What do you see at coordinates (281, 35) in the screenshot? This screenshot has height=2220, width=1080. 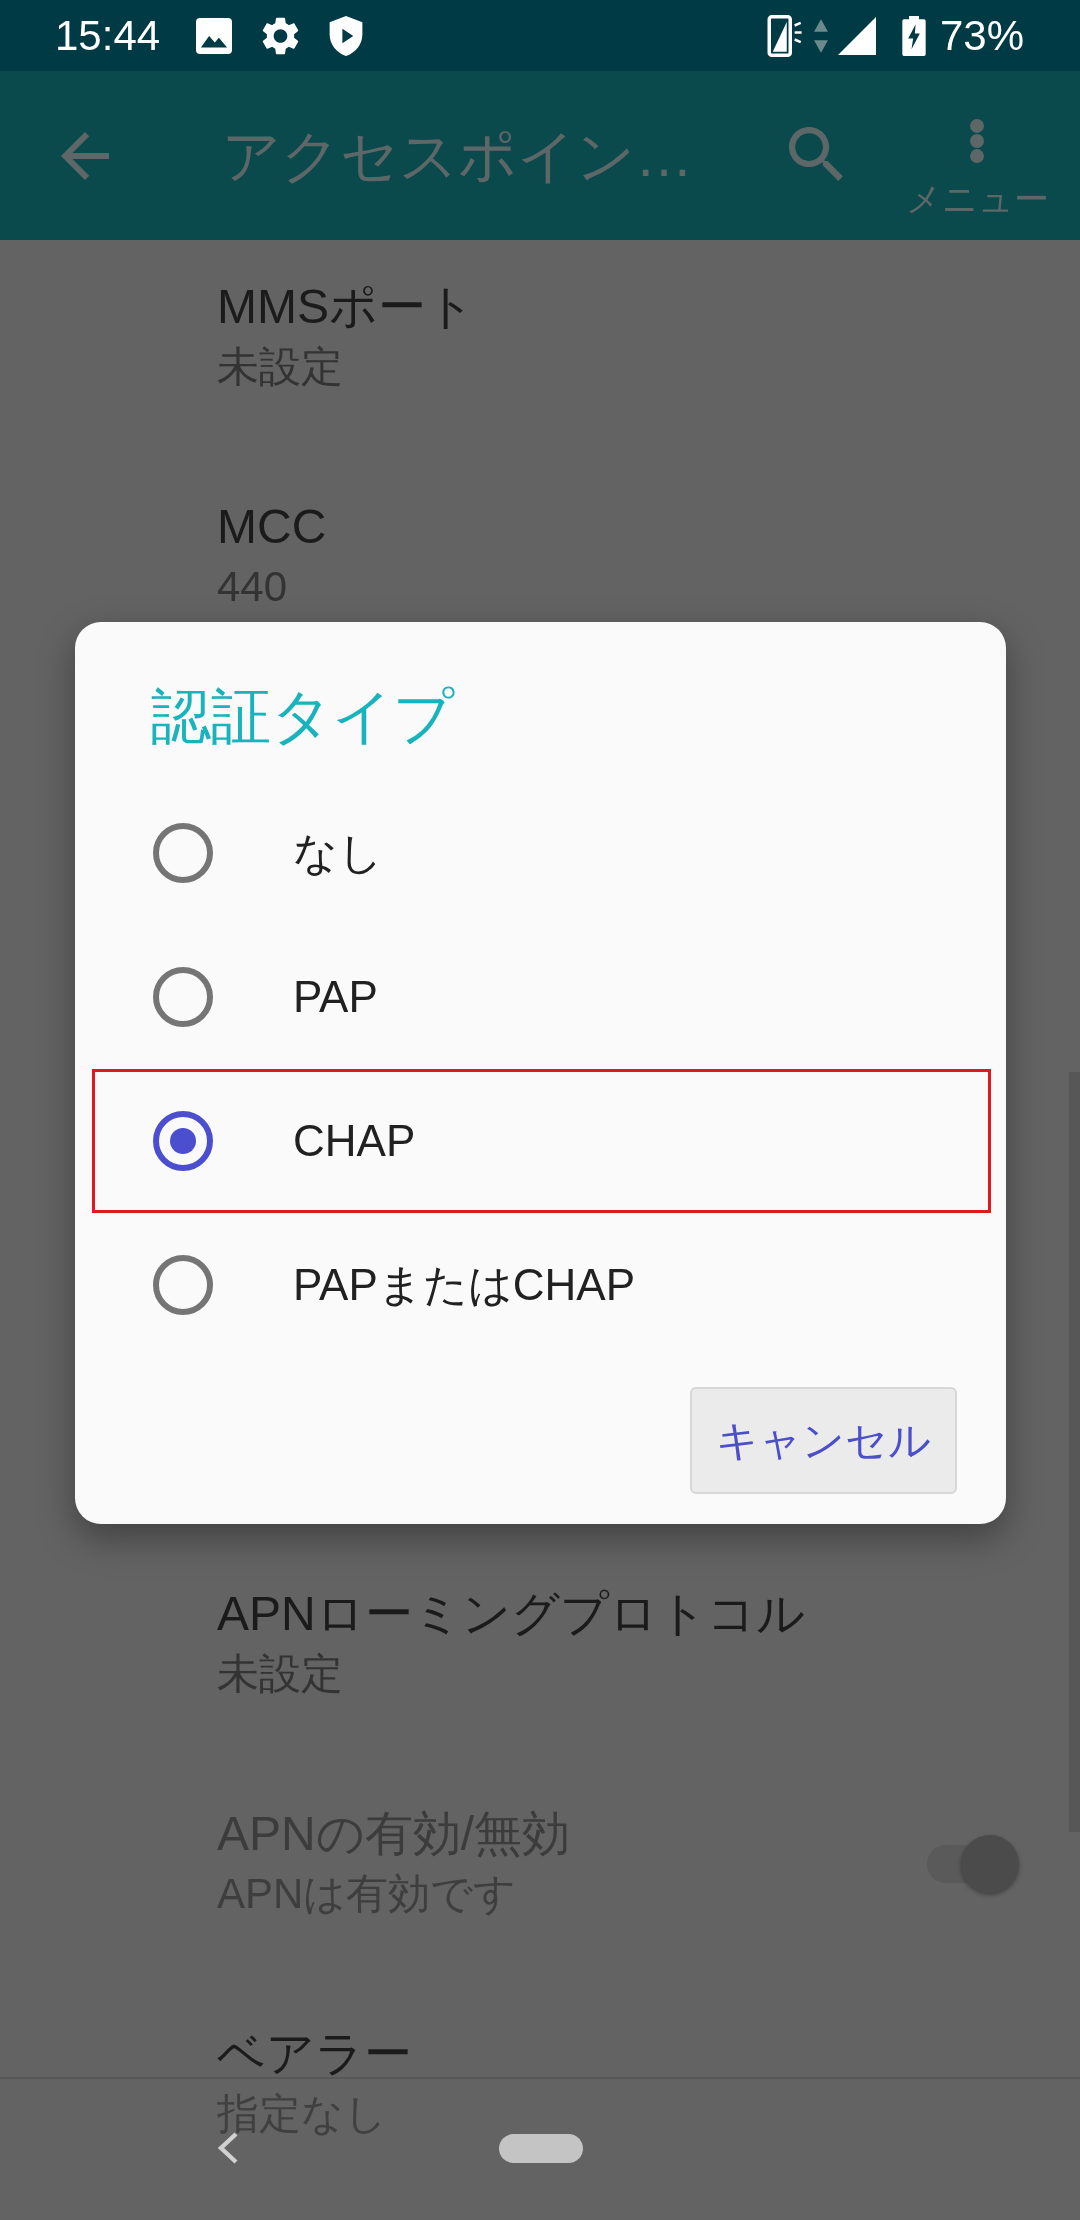 I see `settings-icon` at bounding box center [281, 35].